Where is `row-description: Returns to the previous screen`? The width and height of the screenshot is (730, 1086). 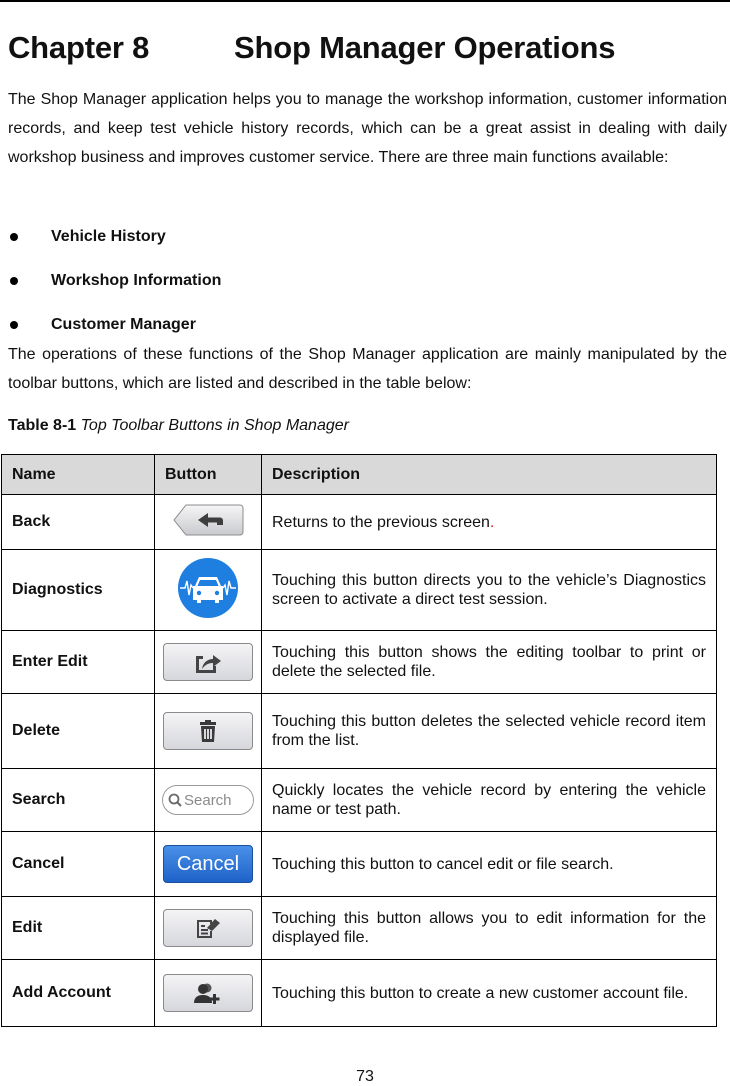
row-description: Returns to the previous screen is located at coordinates (381, 522).